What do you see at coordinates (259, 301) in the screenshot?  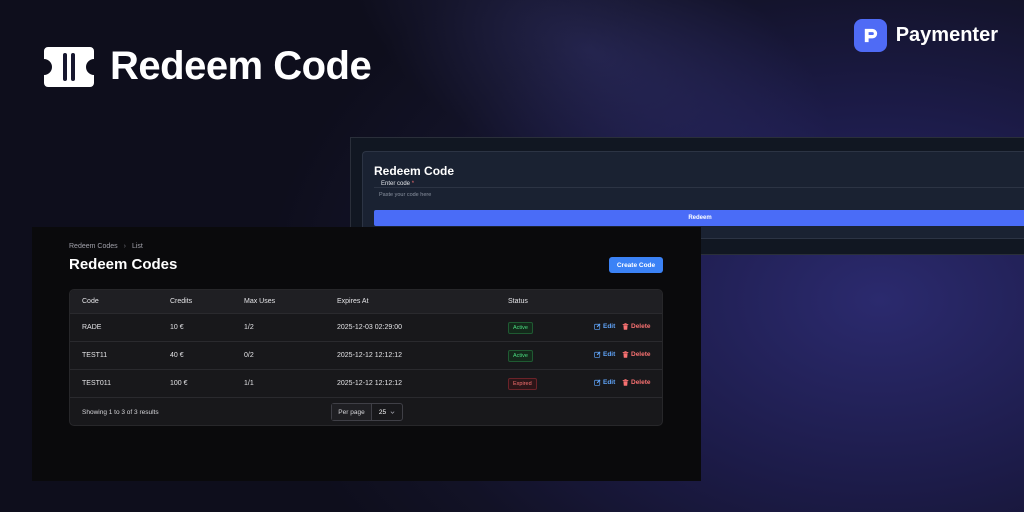 I see `column-header-max-uses: Max Uses` at bounding box center [259, 301].